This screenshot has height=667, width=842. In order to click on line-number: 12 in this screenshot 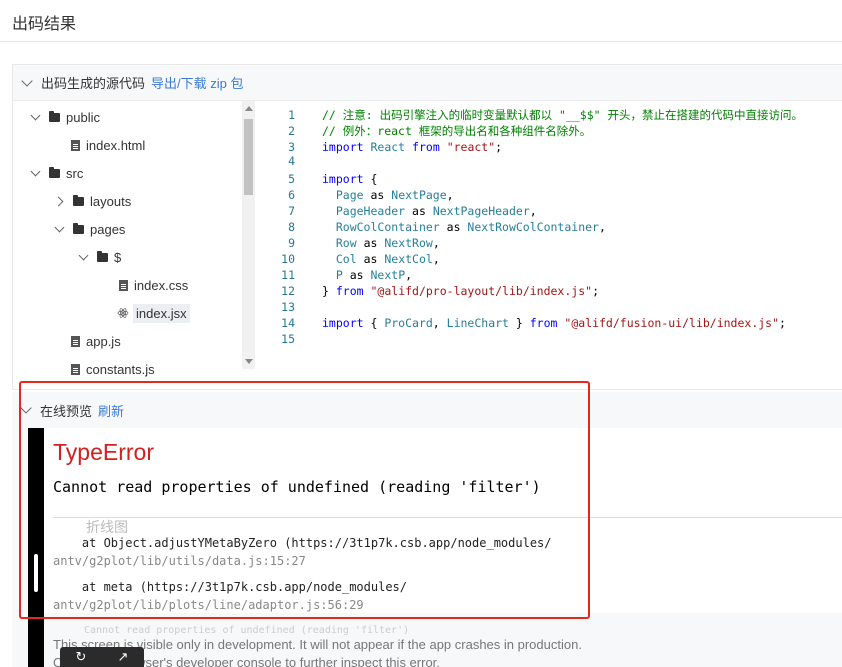, I will do `click(288, 291)`.